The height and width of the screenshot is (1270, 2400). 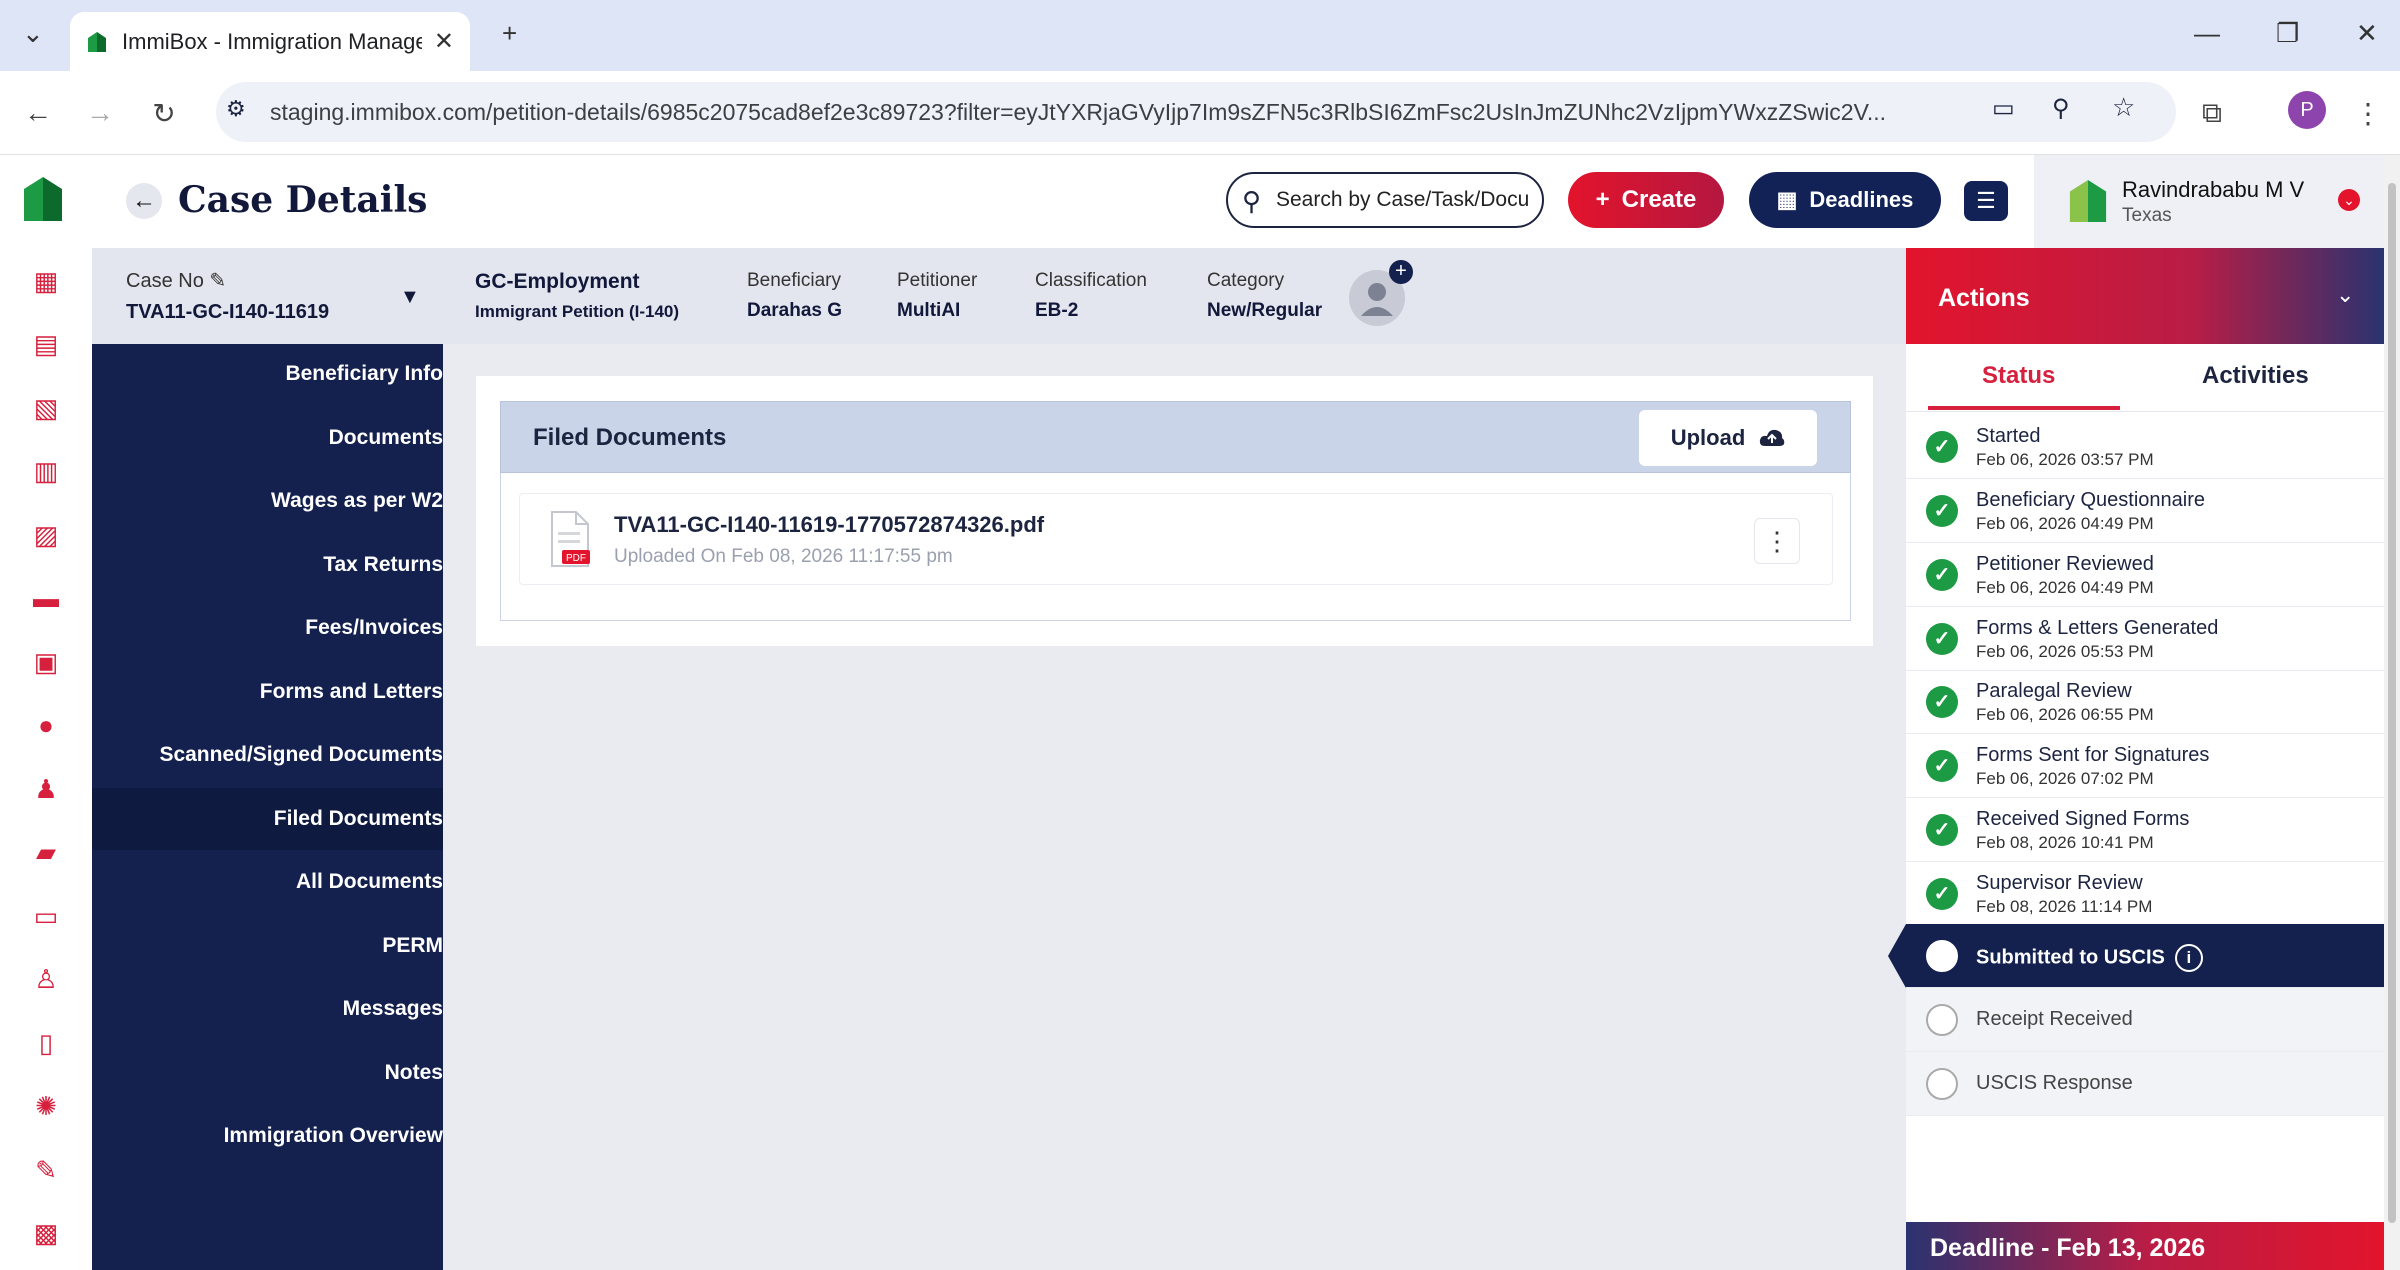 I want to click on upload-button: Upload, so click(x=1728, y=438).